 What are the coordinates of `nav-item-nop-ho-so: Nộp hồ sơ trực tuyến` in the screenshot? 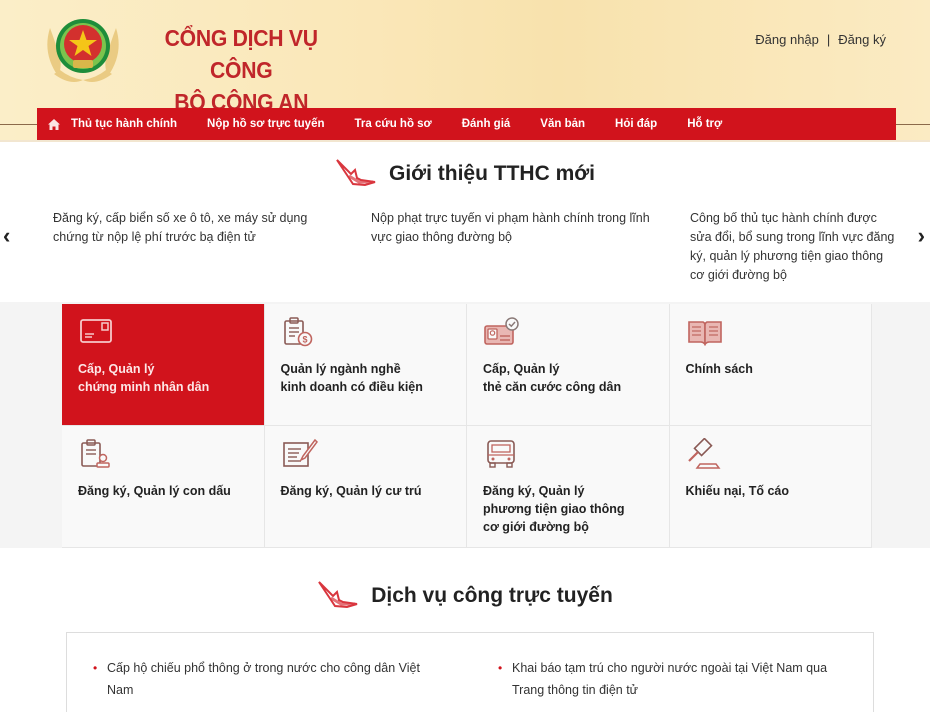 It's located at (265, 124).